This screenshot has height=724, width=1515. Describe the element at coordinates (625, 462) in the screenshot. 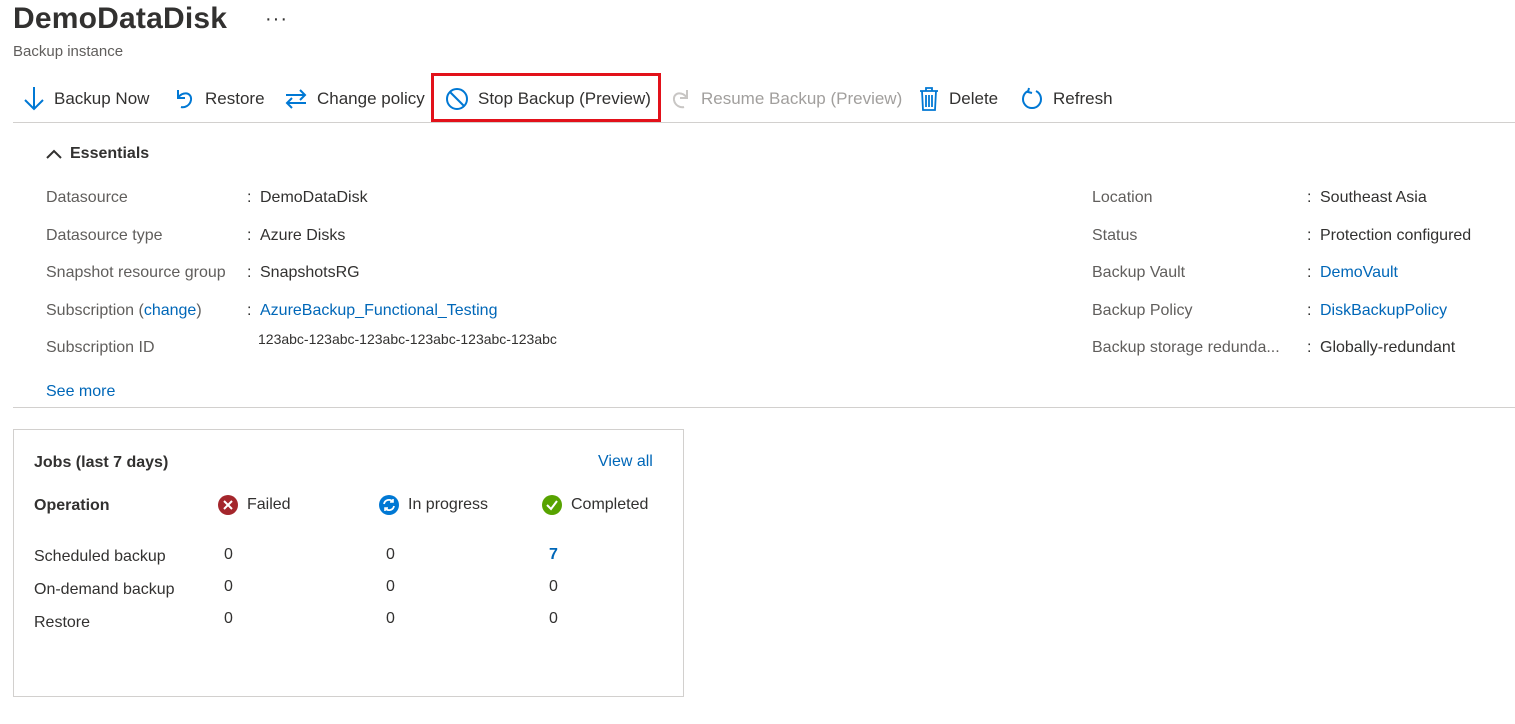

I see `view-all-link: View all` at that location.